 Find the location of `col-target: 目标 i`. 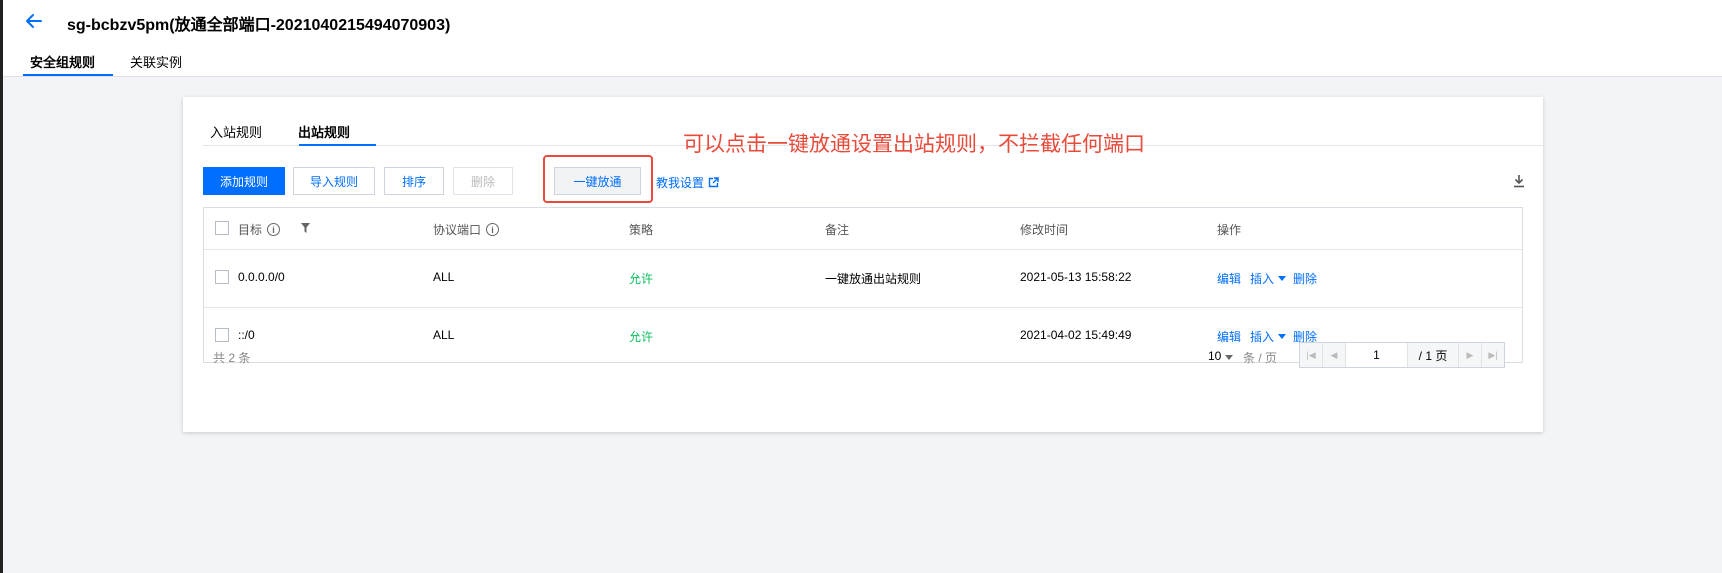

col-target: 目标 i is located at coordinates (259, 229).